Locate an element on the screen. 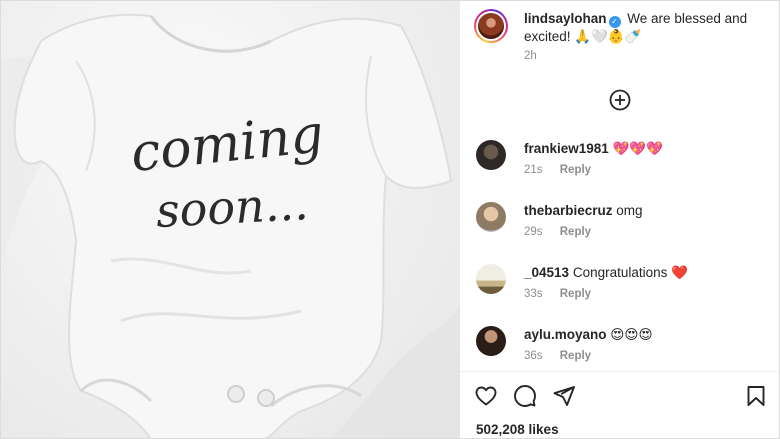 The width and height of the screenshot is (780, 439). bookmark-icon is located at coordinates (756, 396).